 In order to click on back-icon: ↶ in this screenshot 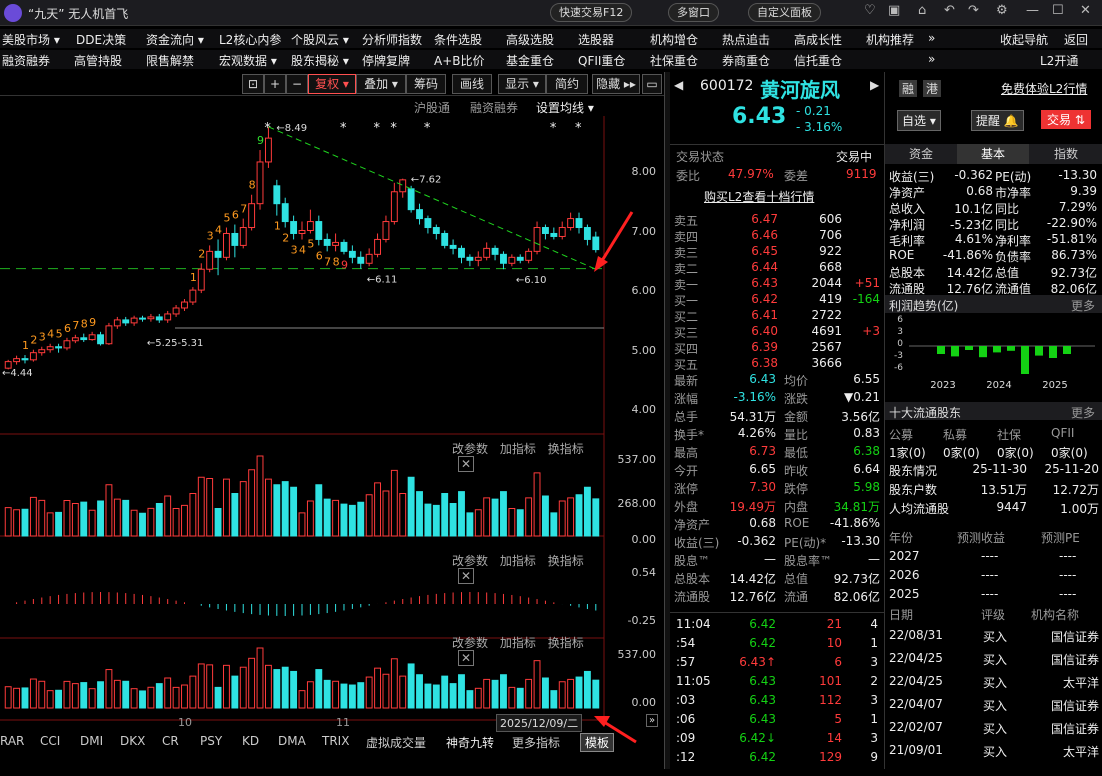, I will do `click(949, 10)`.